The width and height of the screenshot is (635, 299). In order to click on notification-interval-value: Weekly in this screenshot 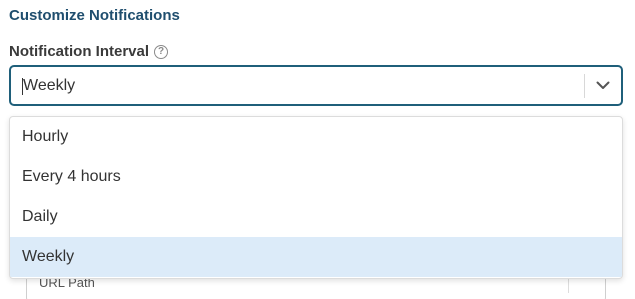, I will do `click(297, 86)`.